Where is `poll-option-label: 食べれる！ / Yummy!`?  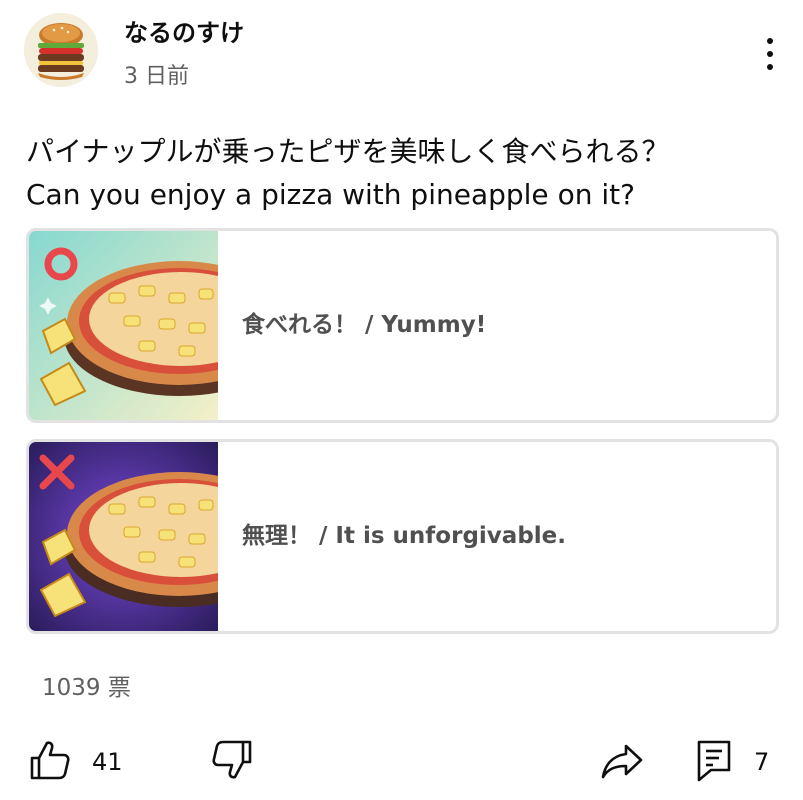
poll-option-label: 食べれる！ / Yummy! is located at coordinates (364, 325).